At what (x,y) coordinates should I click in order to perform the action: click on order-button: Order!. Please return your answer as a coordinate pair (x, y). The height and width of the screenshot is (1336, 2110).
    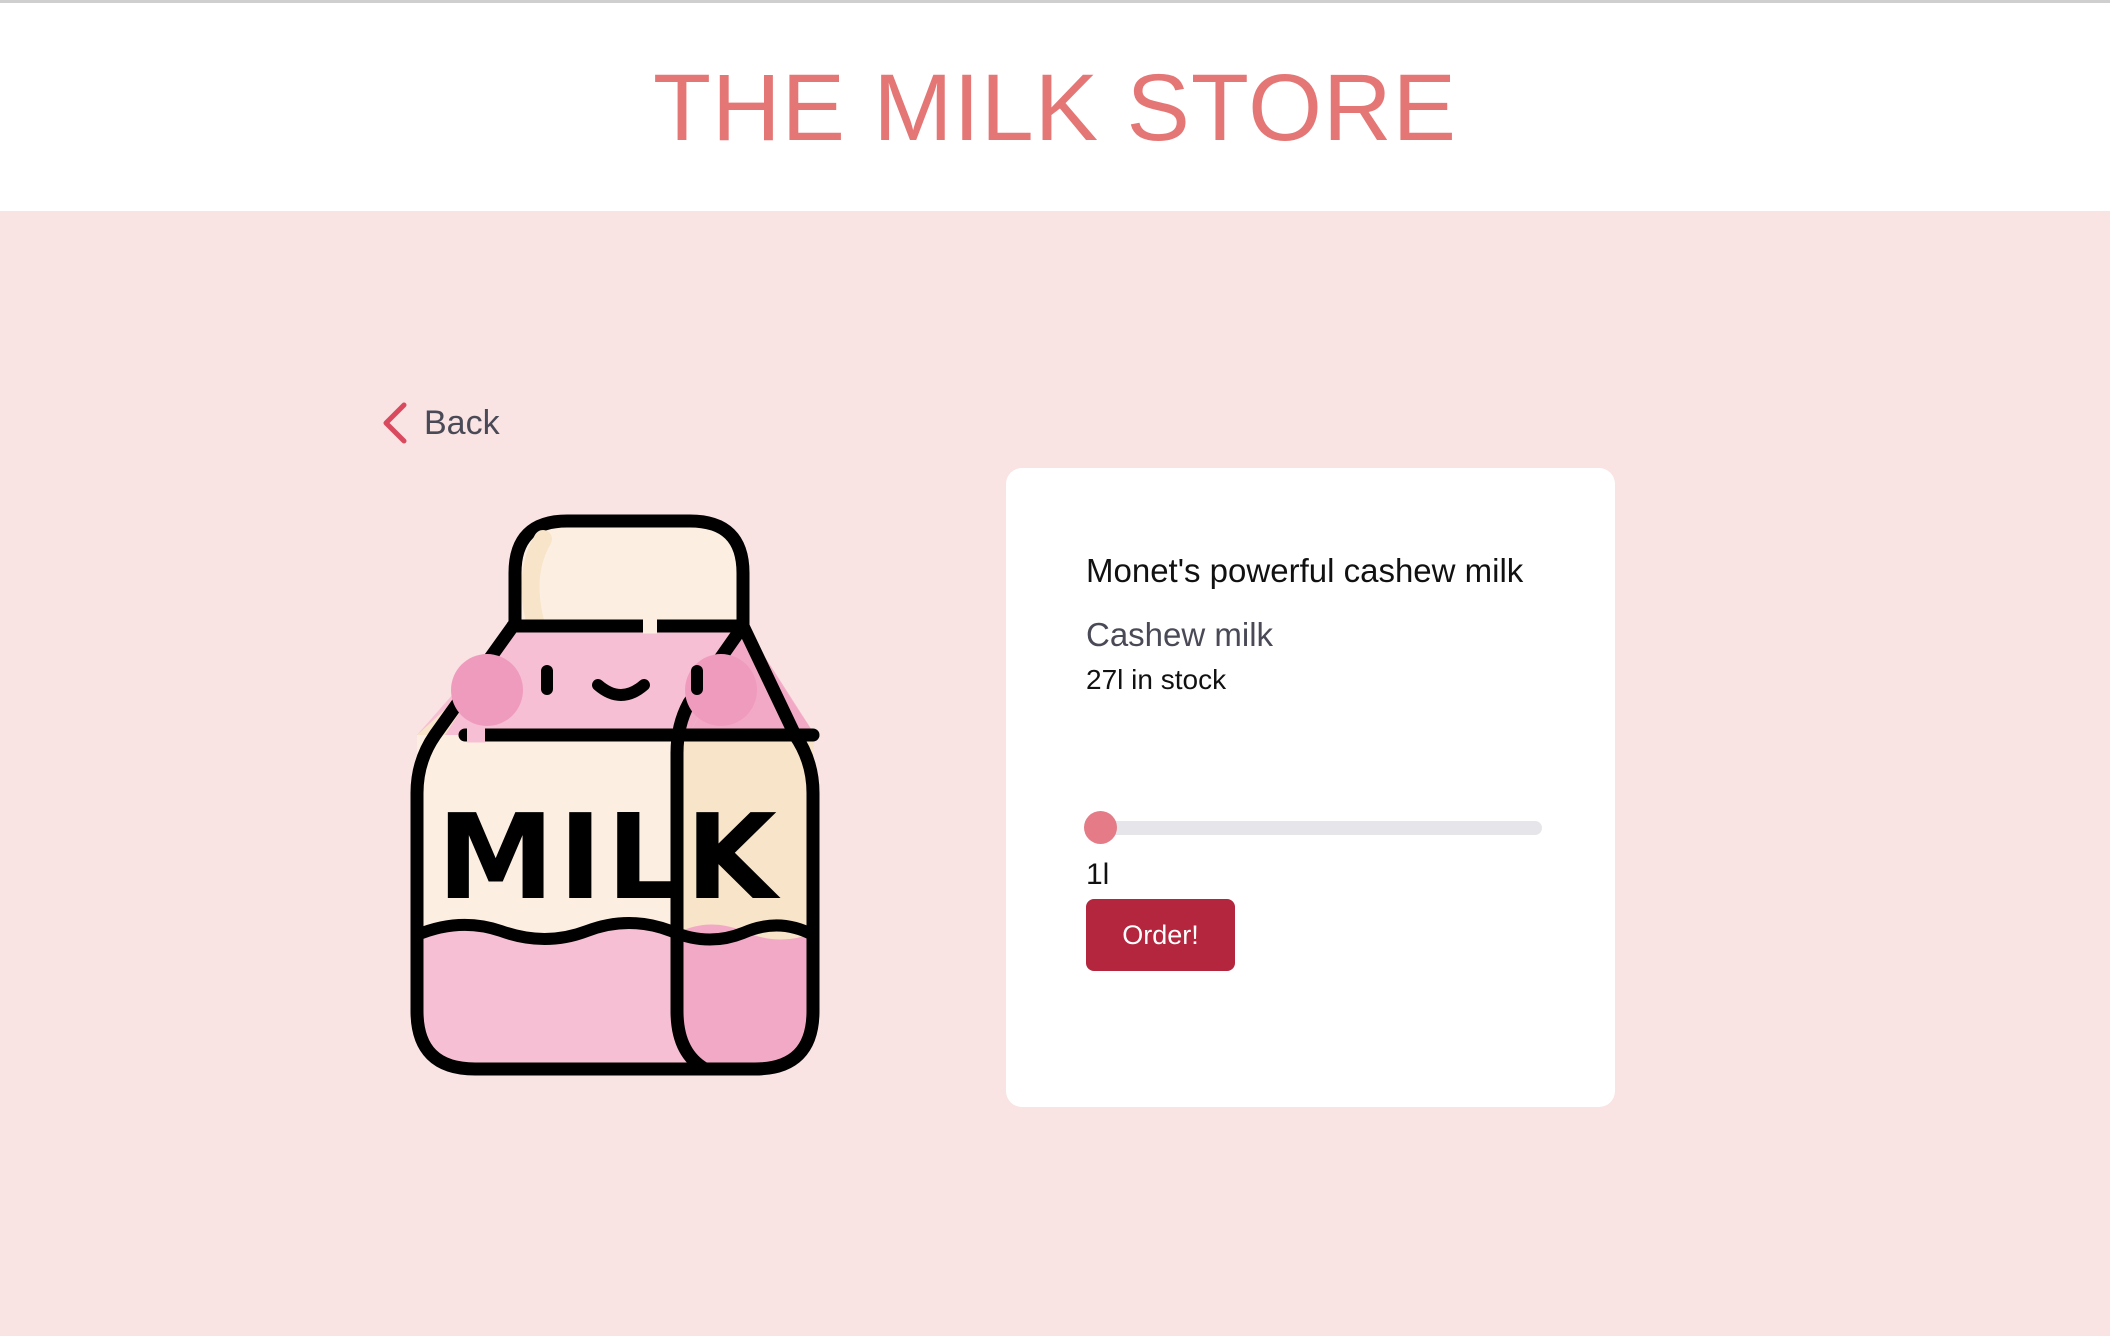
    Looking at the image, I should click on (1160, 935).